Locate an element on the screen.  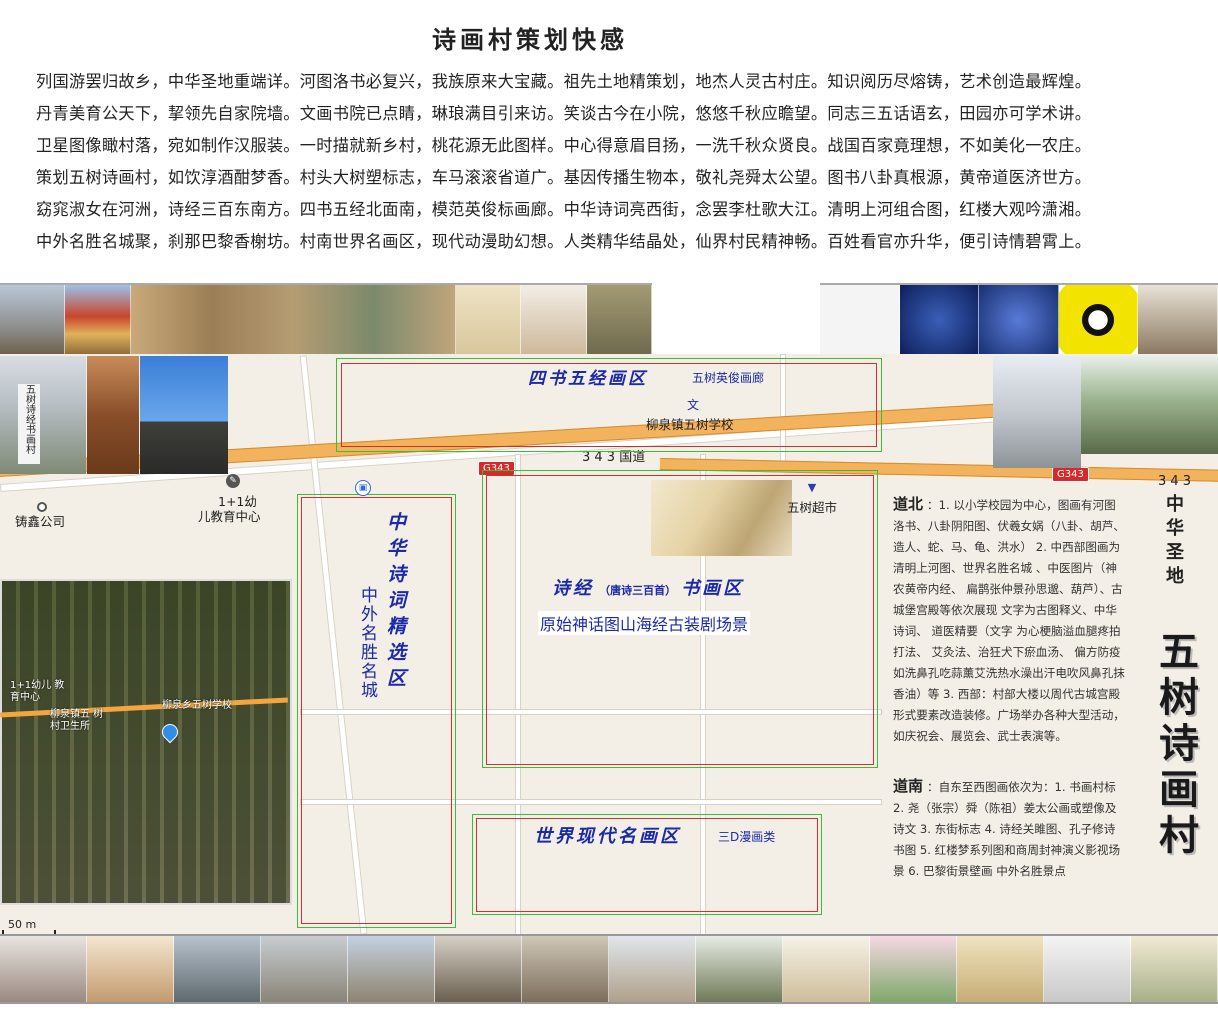
school-icon: 文 is located at coordinates (692, 405).